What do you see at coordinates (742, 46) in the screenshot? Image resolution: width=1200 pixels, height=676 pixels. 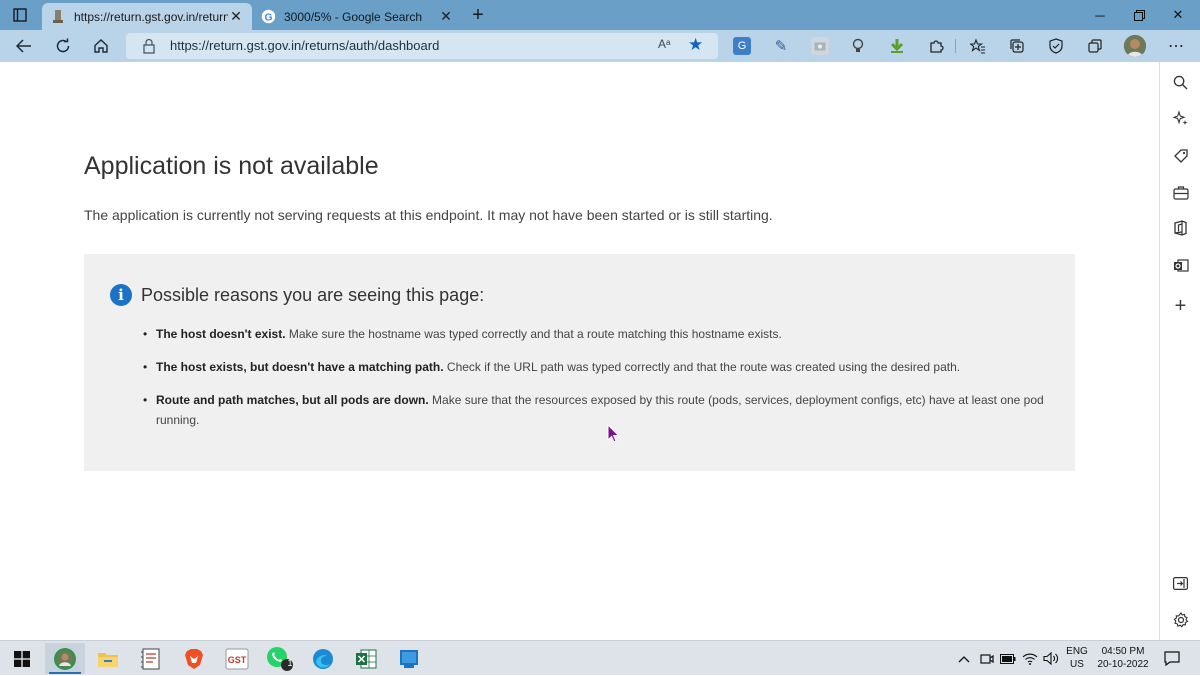 I see `translate-extension-icon: G` at bounding box center [742, 46].